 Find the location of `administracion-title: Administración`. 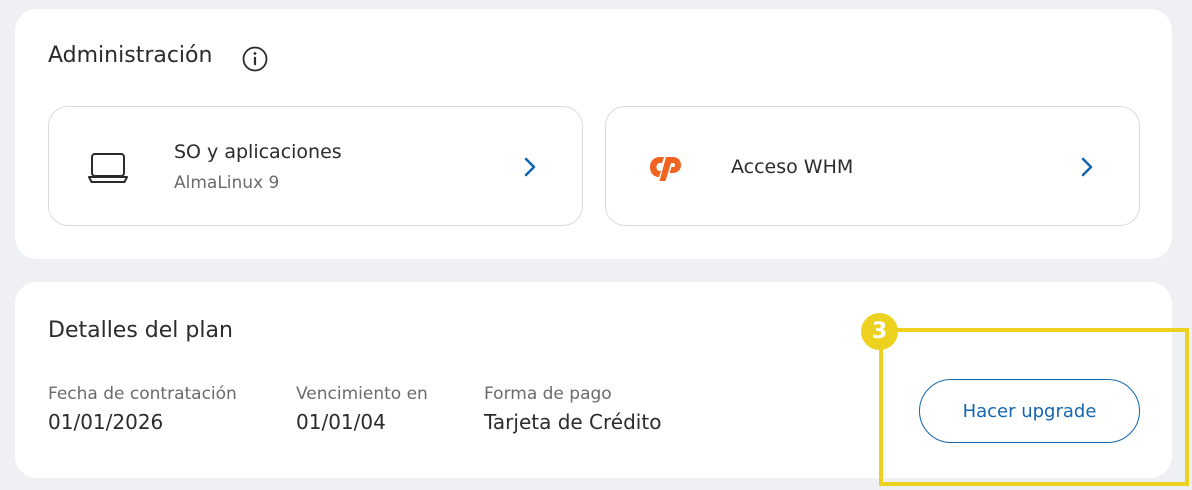

administracion-title: Administración is located at coordinates (130, 55).